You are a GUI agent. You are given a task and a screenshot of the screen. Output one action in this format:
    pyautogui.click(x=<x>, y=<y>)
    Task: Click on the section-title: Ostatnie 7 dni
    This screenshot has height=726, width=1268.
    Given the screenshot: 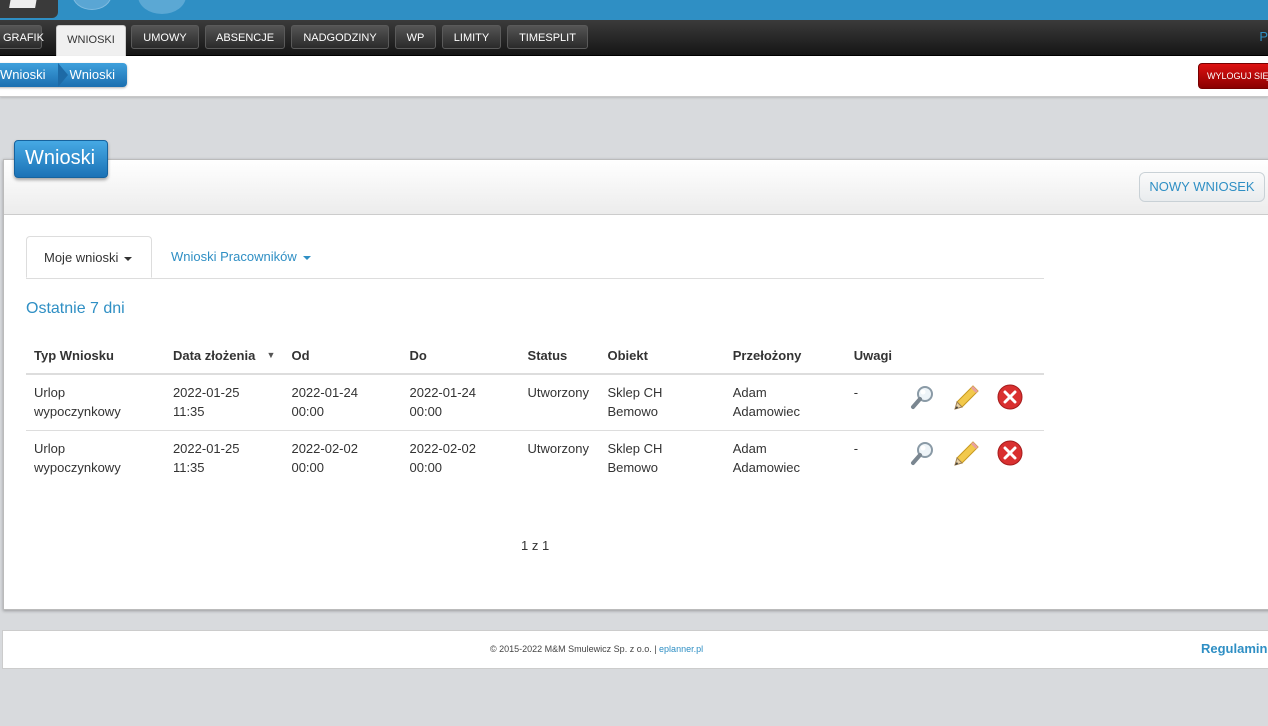 What is the action you would take?
    pyautogui.click(x=75, y=308)
    